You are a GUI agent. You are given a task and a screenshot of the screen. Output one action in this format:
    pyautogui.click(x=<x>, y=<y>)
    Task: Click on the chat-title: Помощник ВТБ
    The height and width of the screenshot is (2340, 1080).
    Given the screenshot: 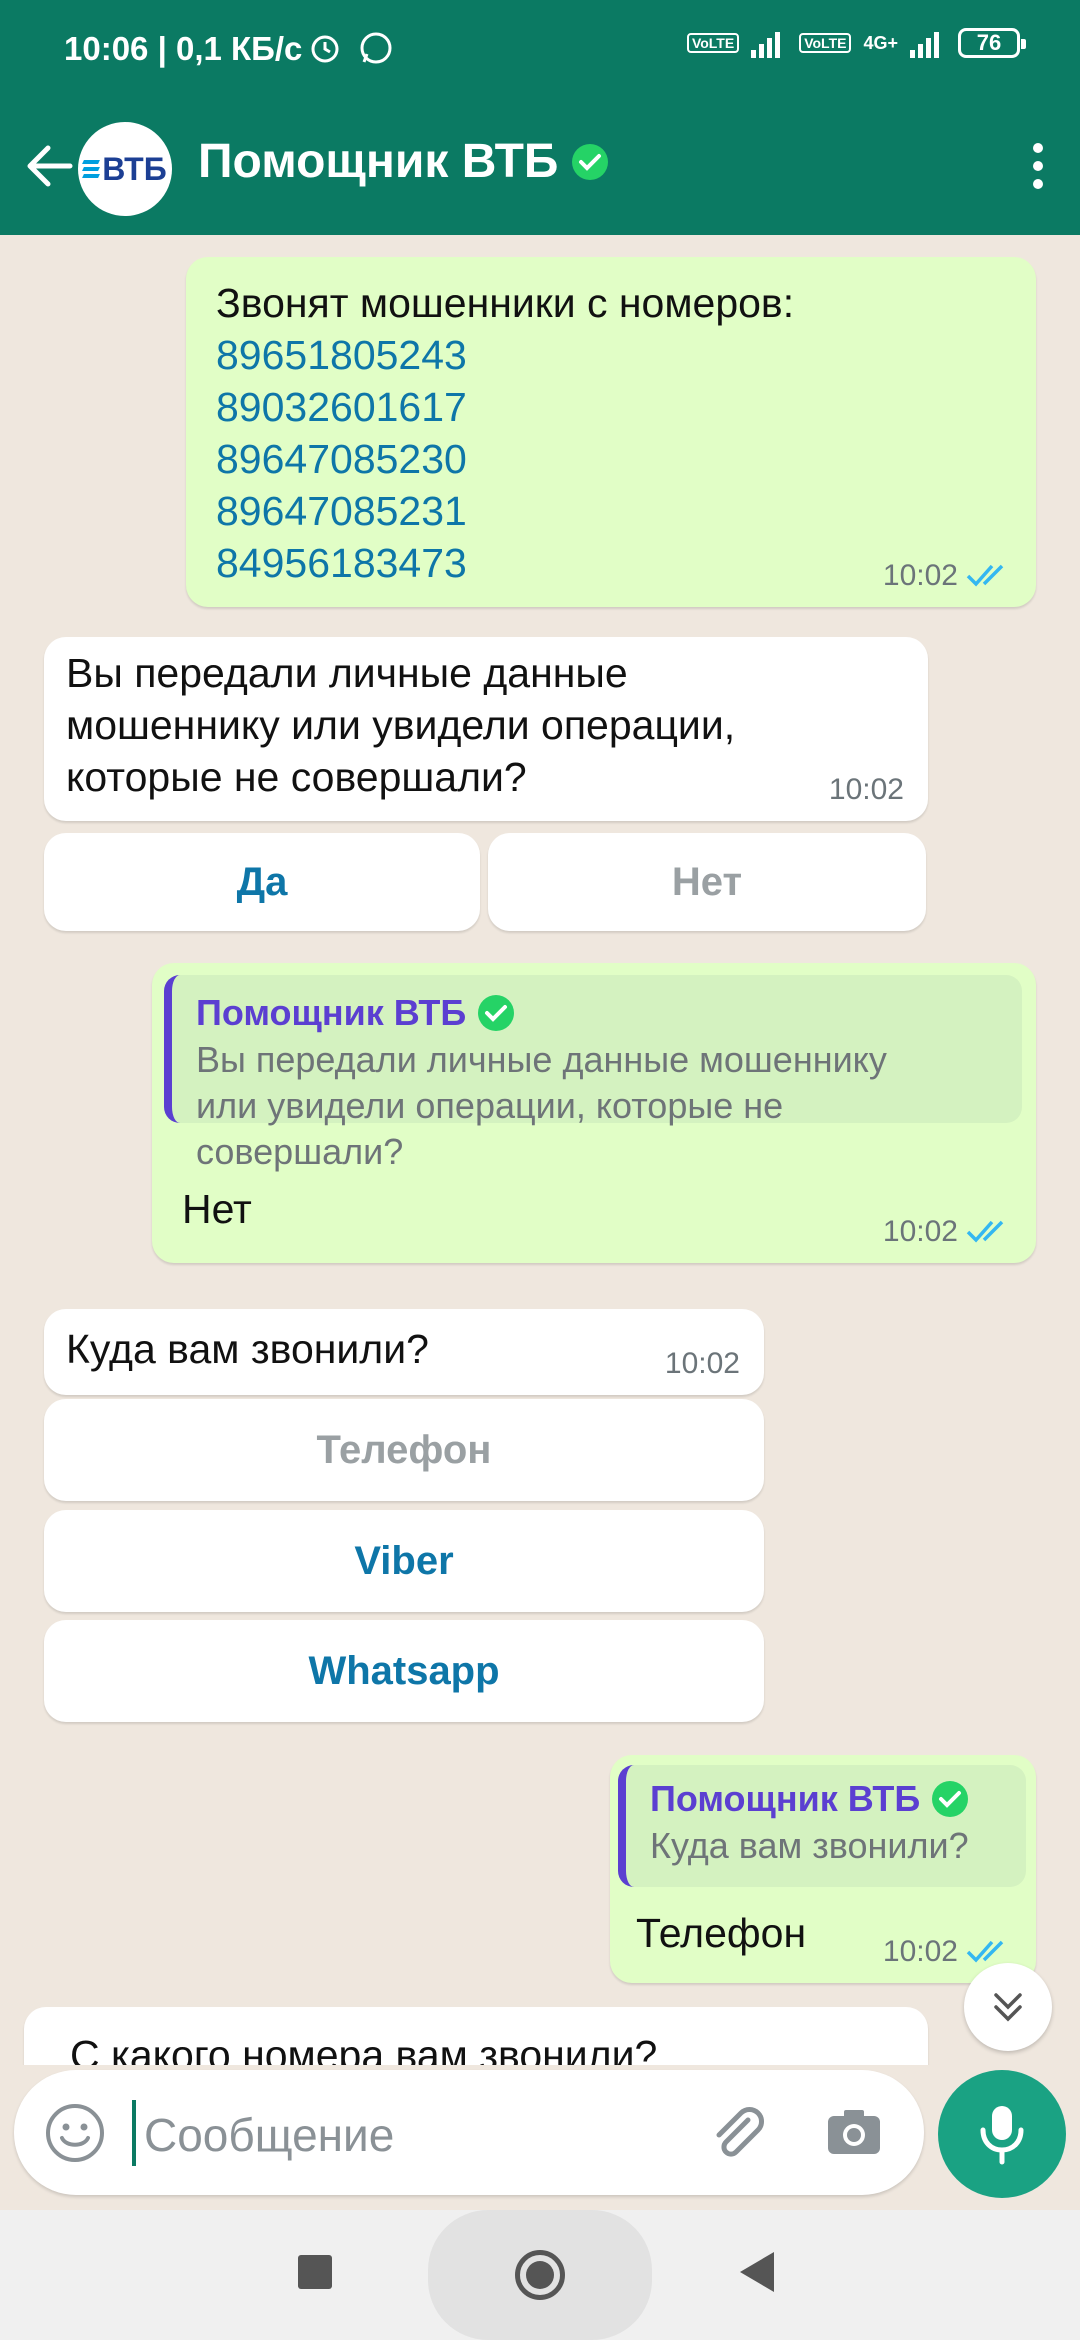 What is the action you would take?
    pyautogui.click(x=404, y=161)
    